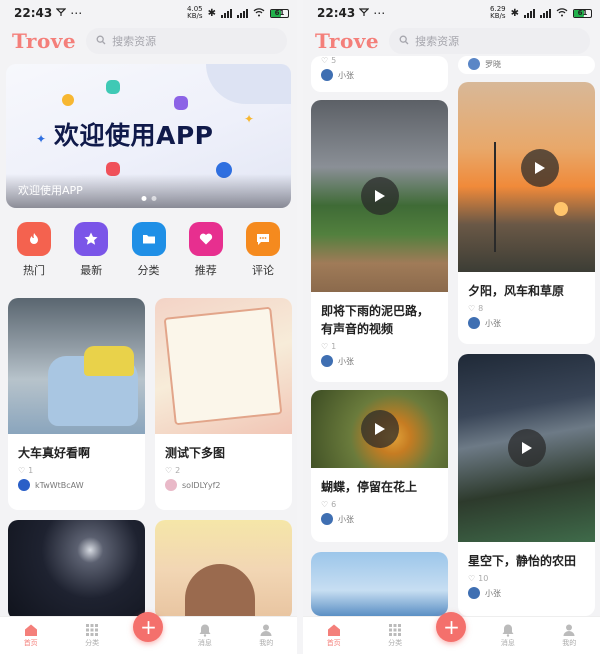 The height and width of the screenshot is (654, 600). What do you see at coordinates (249, 119) in the screenshot?
I see `sparkle-icon: ✦` at bounding box center [249, 119].